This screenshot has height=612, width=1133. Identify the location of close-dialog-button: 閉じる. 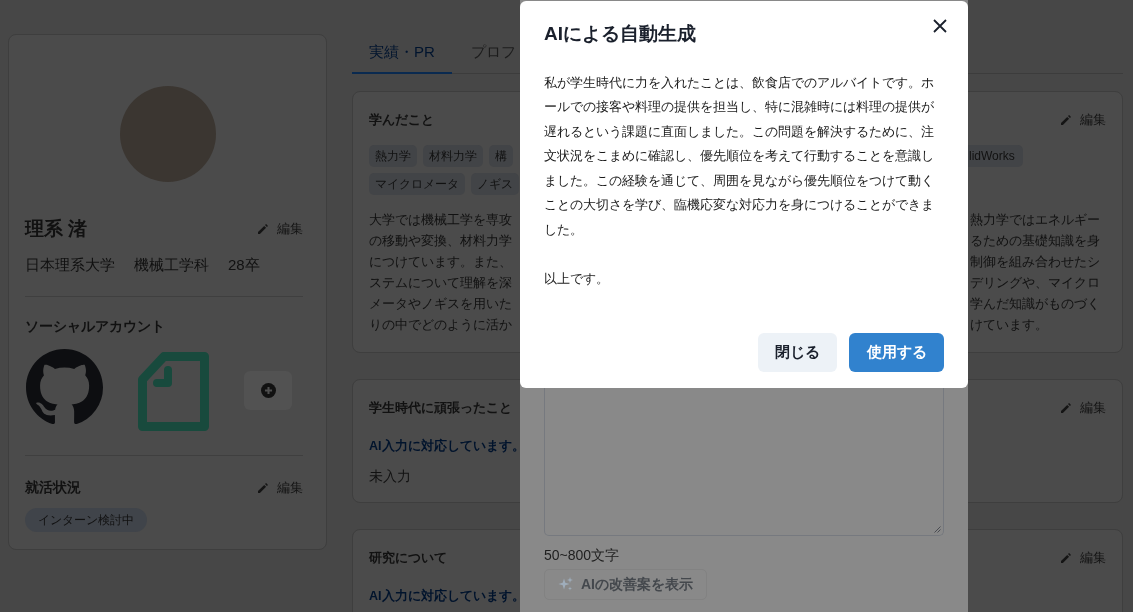
(797, 352).